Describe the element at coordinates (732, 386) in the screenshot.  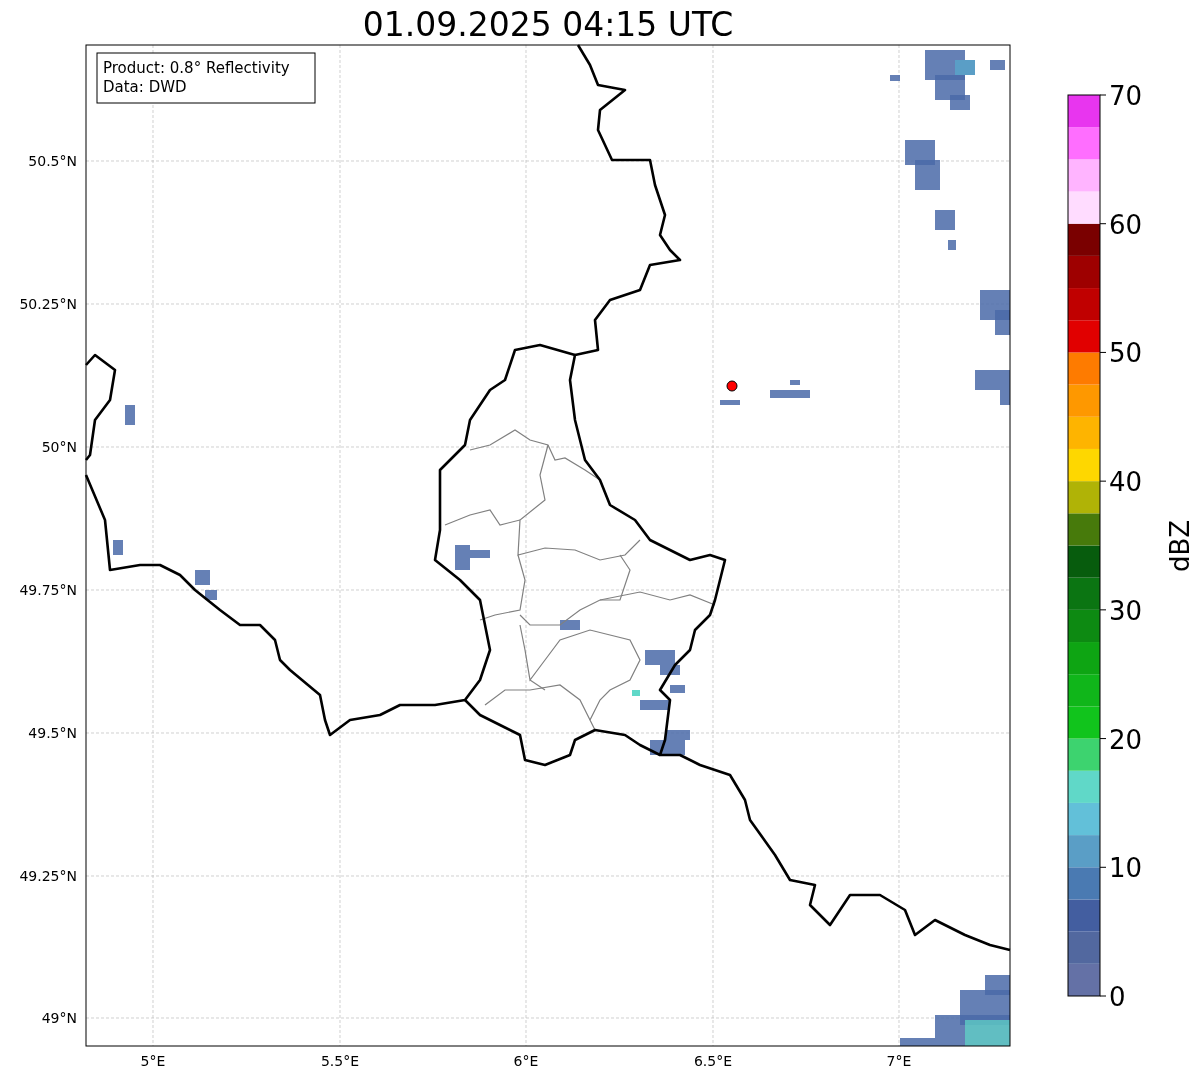
I see `site-marker-icon` at that location.